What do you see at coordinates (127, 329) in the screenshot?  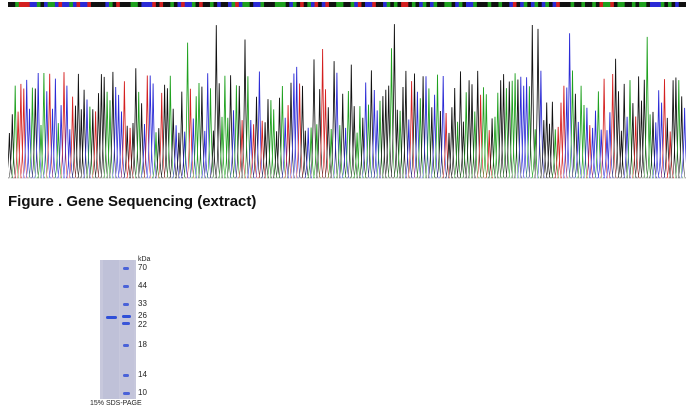 I see `ladder-lane` at bounding box center [127, 329].